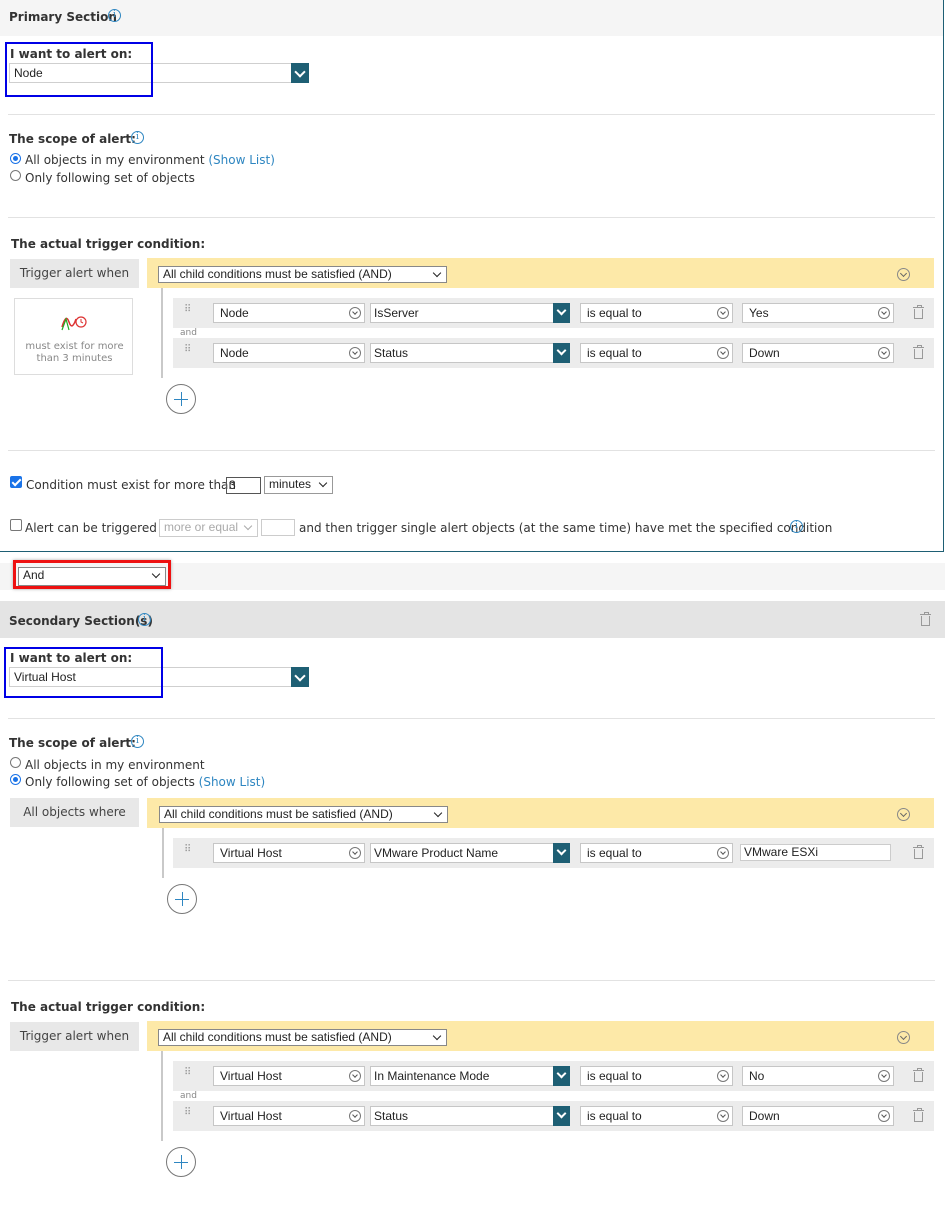  What do you see at coordinates (115, 160) in the screenshot?
I see `scope-all-label: All objects in my environment` at bounding box center [115, 160].